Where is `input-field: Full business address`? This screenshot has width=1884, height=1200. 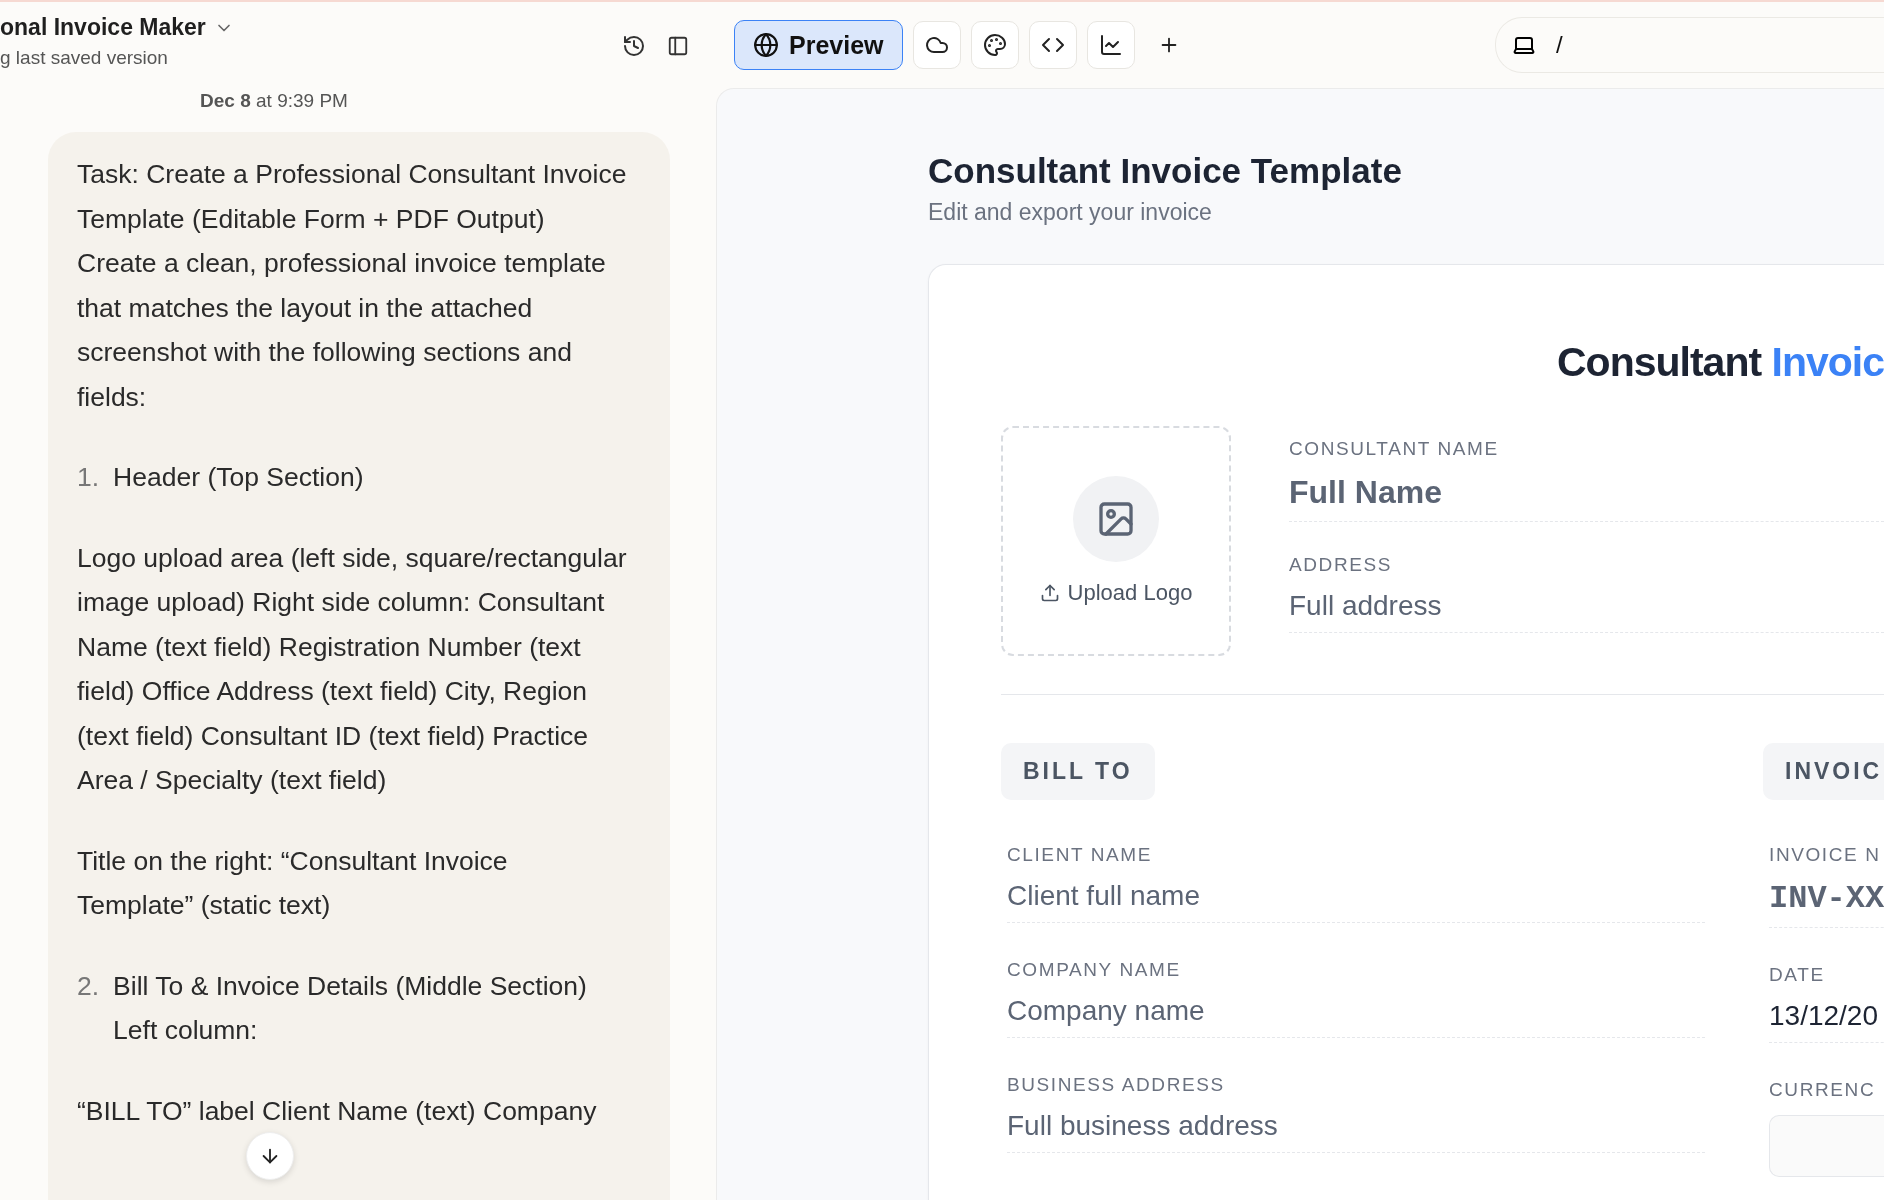 input-field: Full business address is located at coordinates (1356, 1126).